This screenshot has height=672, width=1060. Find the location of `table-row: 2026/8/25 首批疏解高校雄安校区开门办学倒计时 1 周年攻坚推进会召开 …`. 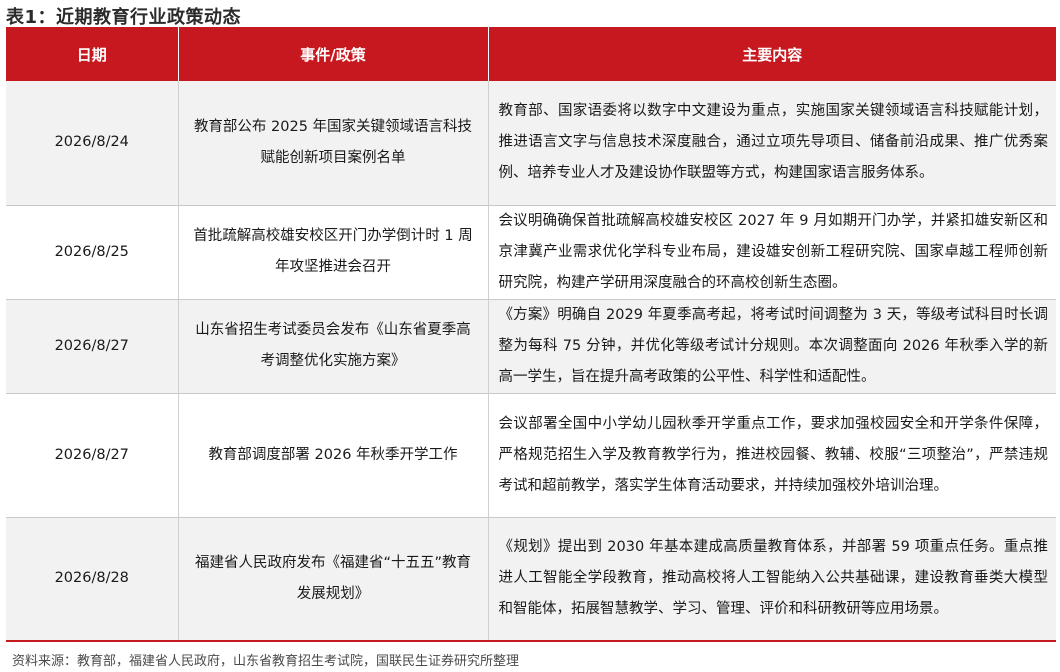

table-row: 2026/8/25 首批疏解高校雄安校区开门办学倒计时 1 周年攻坚推进会召开 … is located at coordinates (531, 252).